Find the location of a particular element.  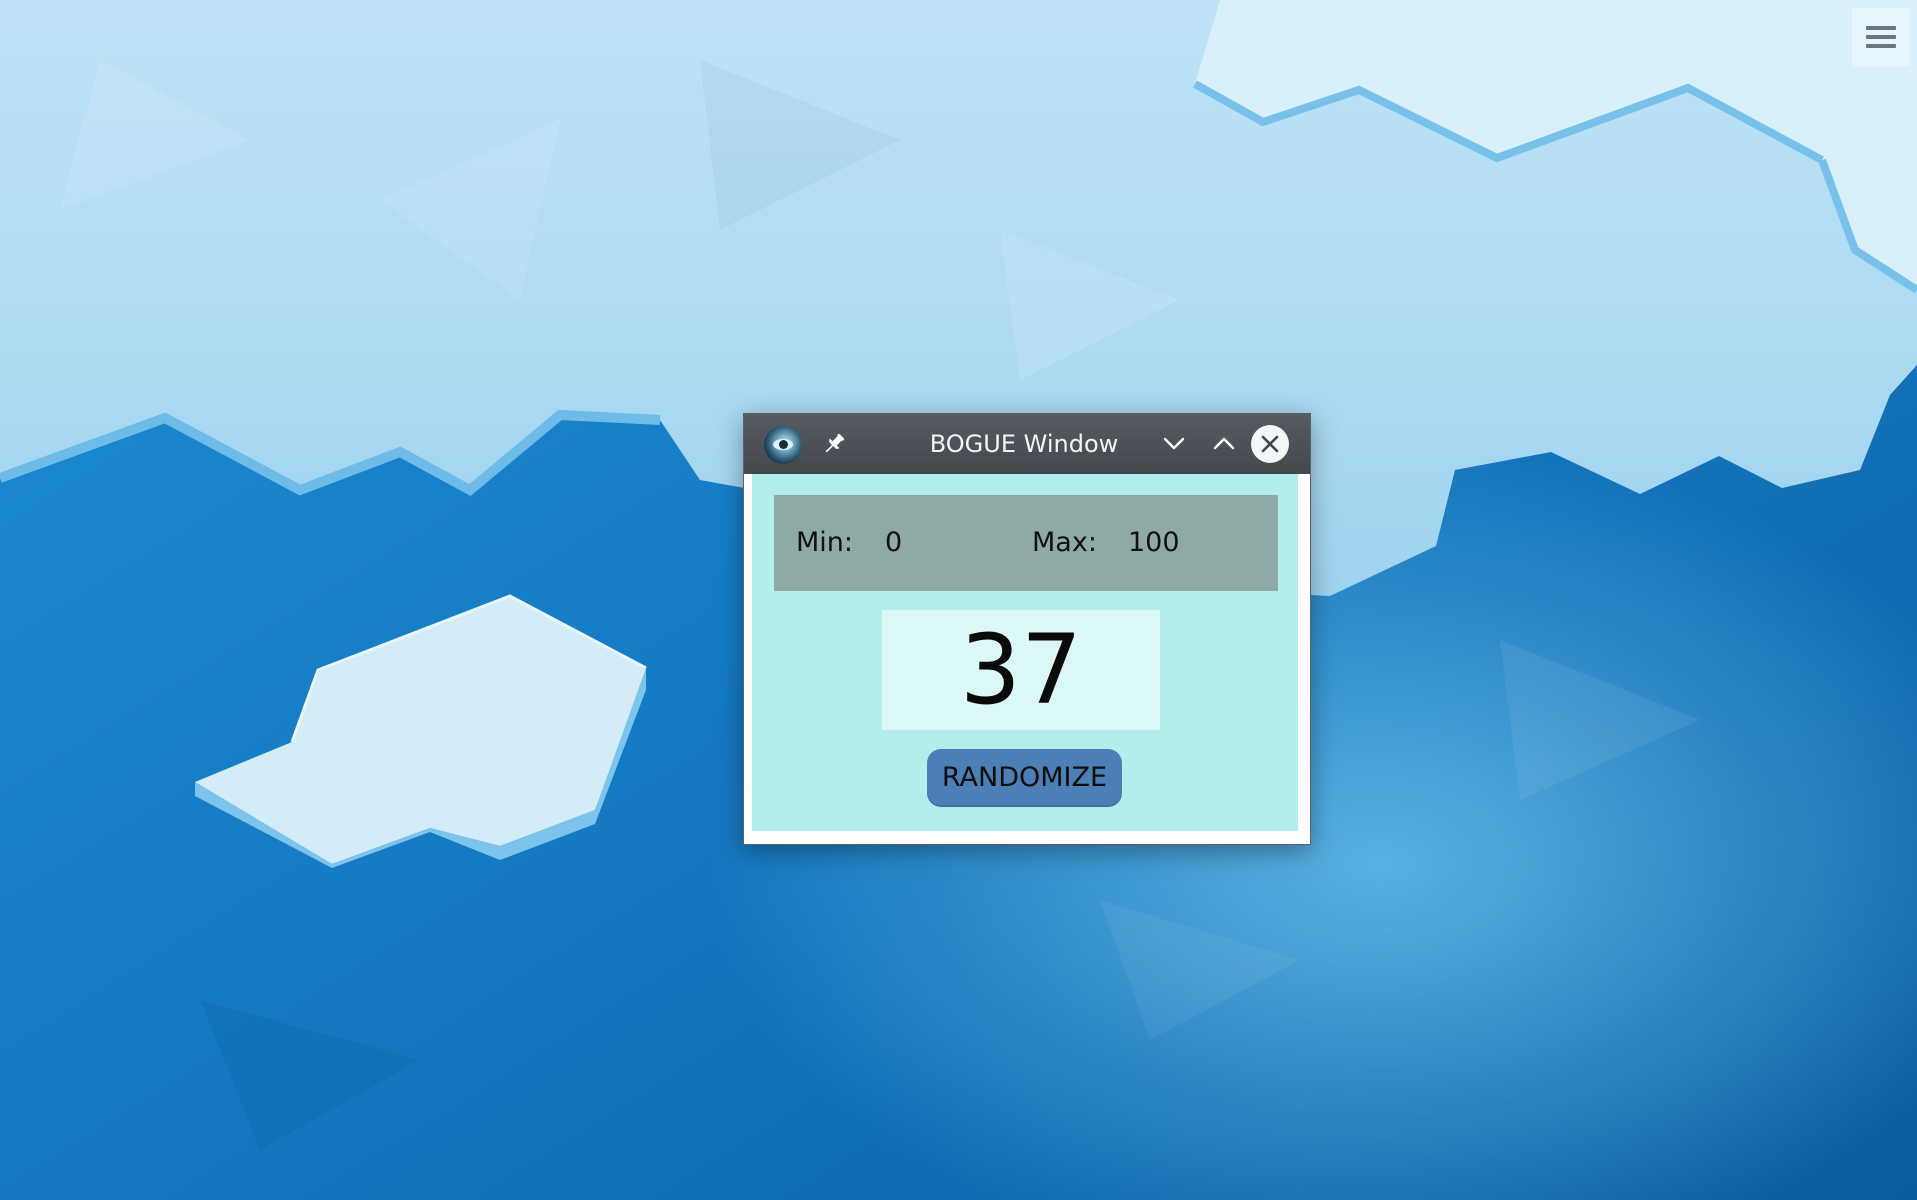

max-value-input: 100 is located at coordinates (1154, 543).